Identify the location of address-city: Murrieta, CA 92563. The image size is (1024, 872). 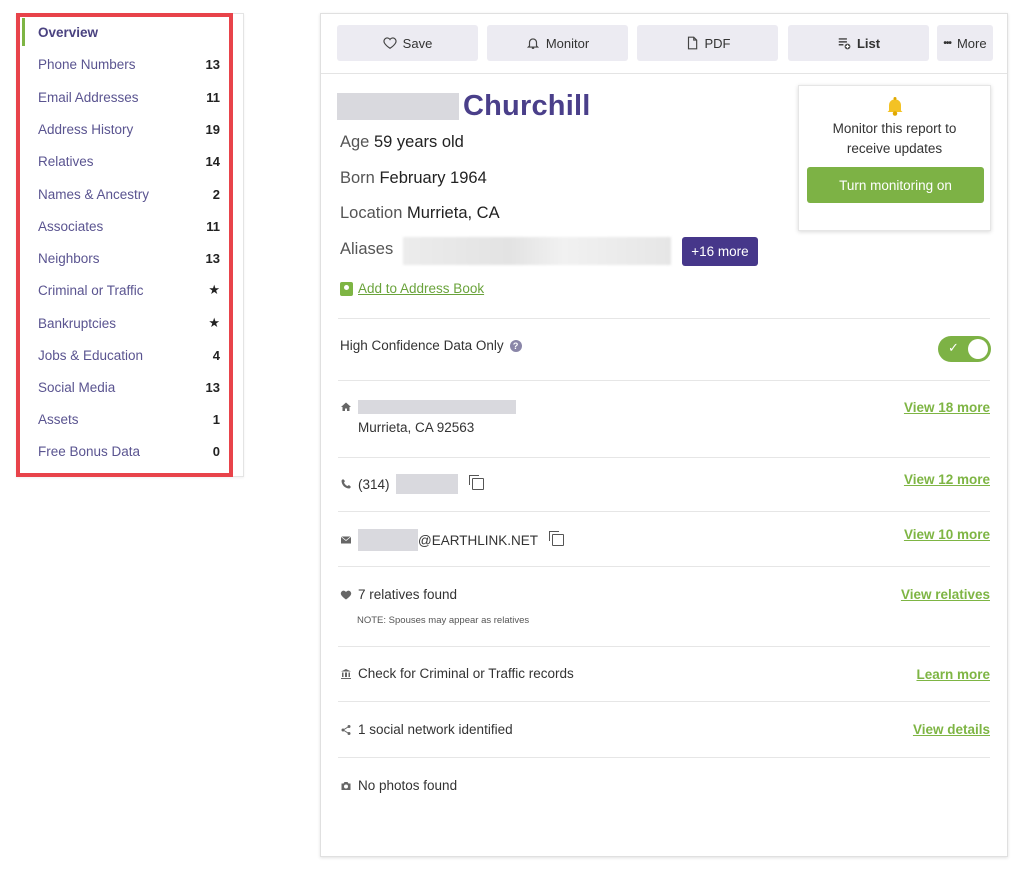
(416, 427).